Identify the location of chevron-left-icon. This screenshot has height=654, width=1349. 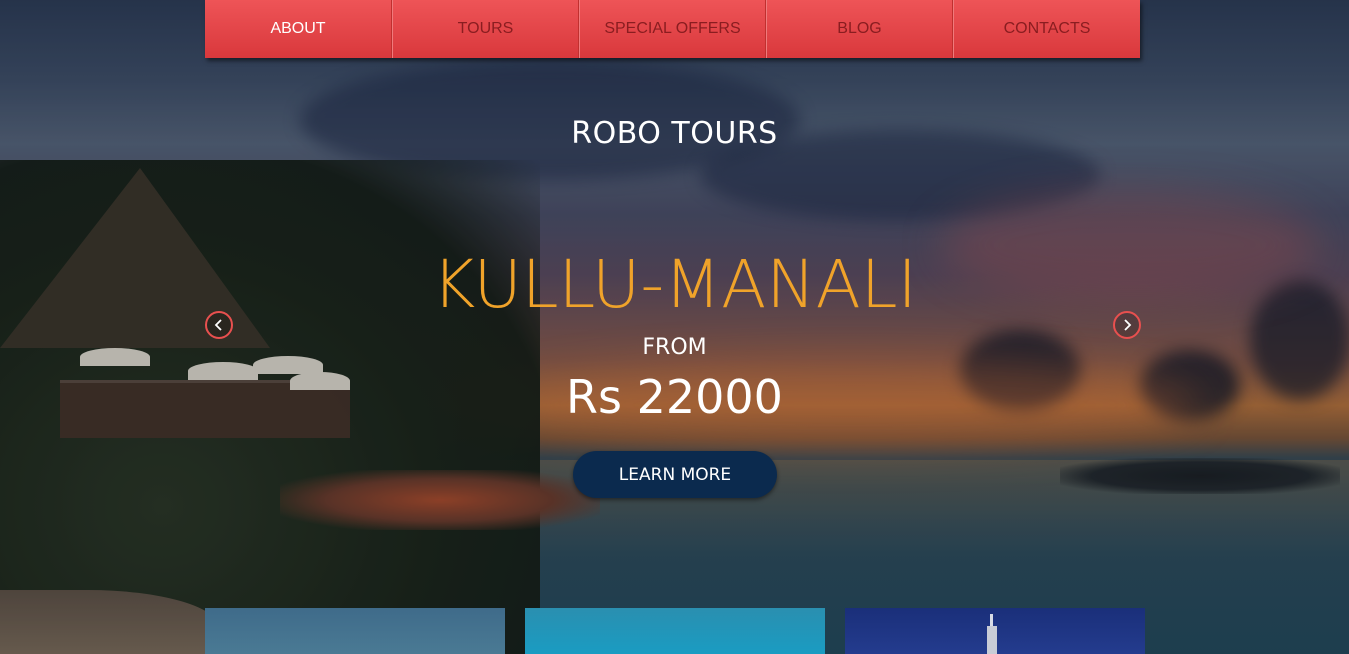
(218, 325).